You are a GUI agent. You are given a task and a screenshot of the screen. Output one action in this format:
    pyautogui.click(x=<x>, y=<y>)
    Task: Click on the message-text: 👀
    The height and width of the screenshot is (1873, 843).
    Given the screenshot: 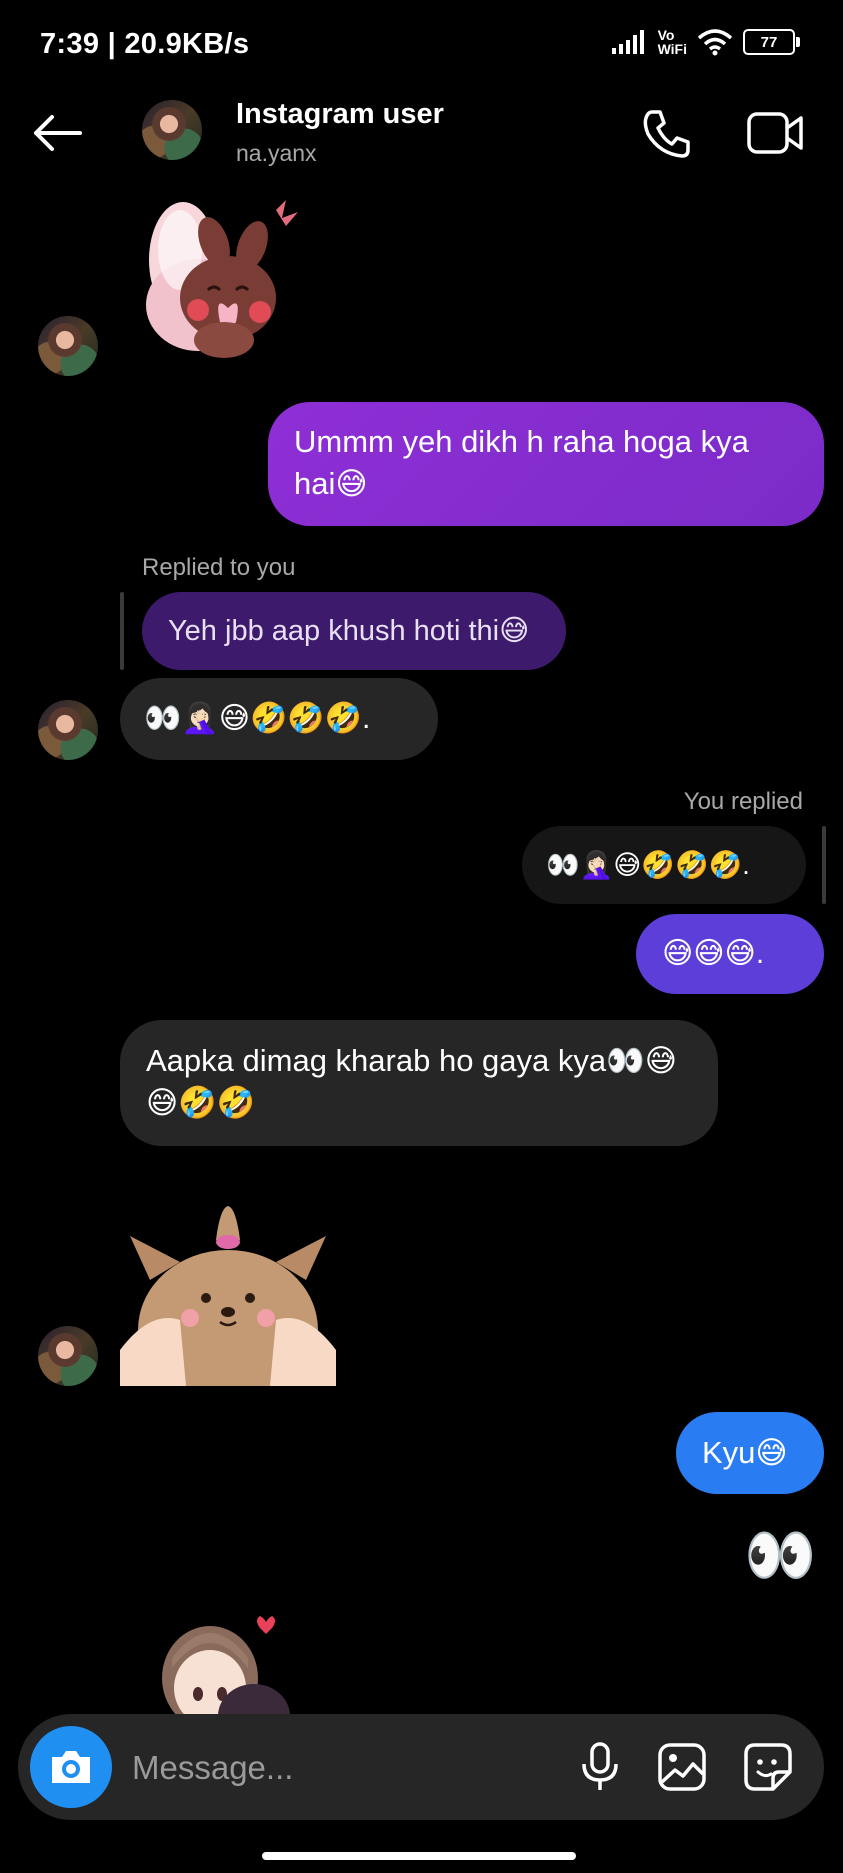 What is the action you would take?
    pyautogui.click(x=780, y=1555)
    